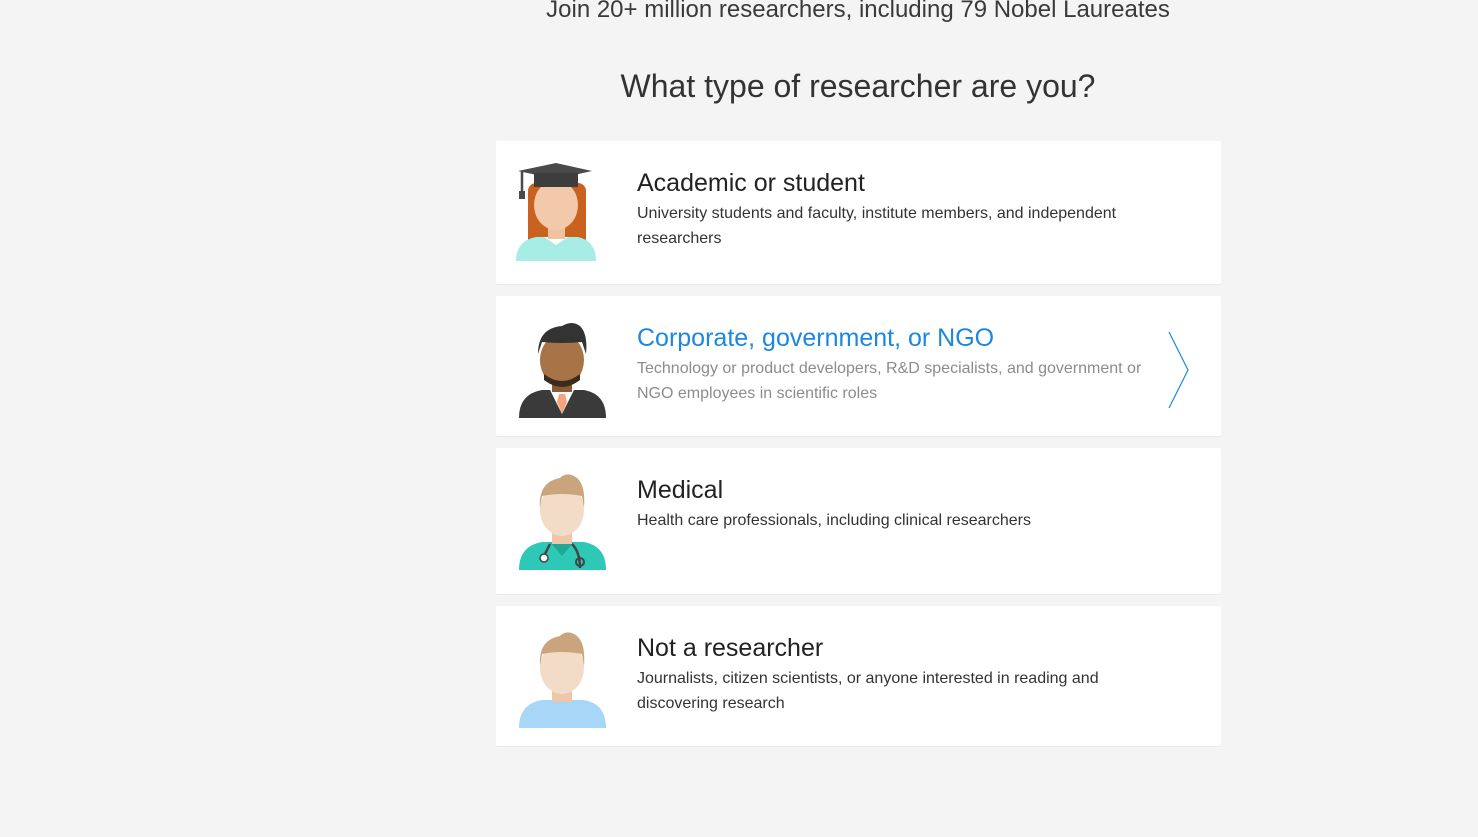 The width and height of the screenshot is (1478, 837). Describe the element at coordinates (562, 680) in the screenshot. I see `person-avatar-icon` at that location.